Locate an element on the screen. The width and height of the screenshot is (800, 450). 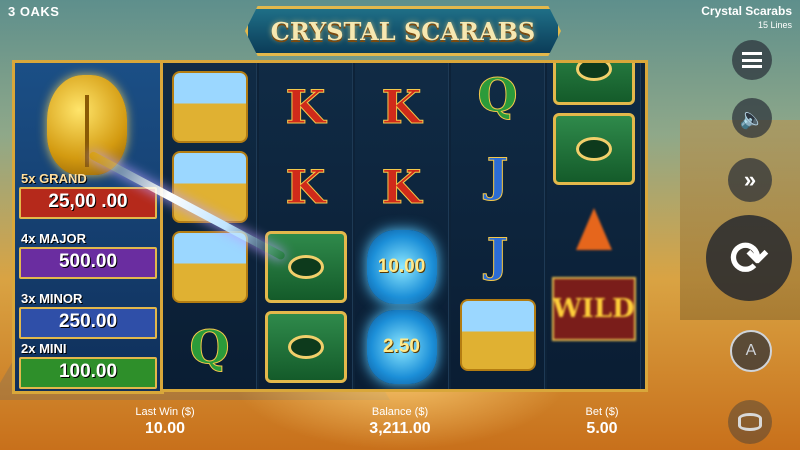
reel-1: Q is located at coordinates (210, 226).